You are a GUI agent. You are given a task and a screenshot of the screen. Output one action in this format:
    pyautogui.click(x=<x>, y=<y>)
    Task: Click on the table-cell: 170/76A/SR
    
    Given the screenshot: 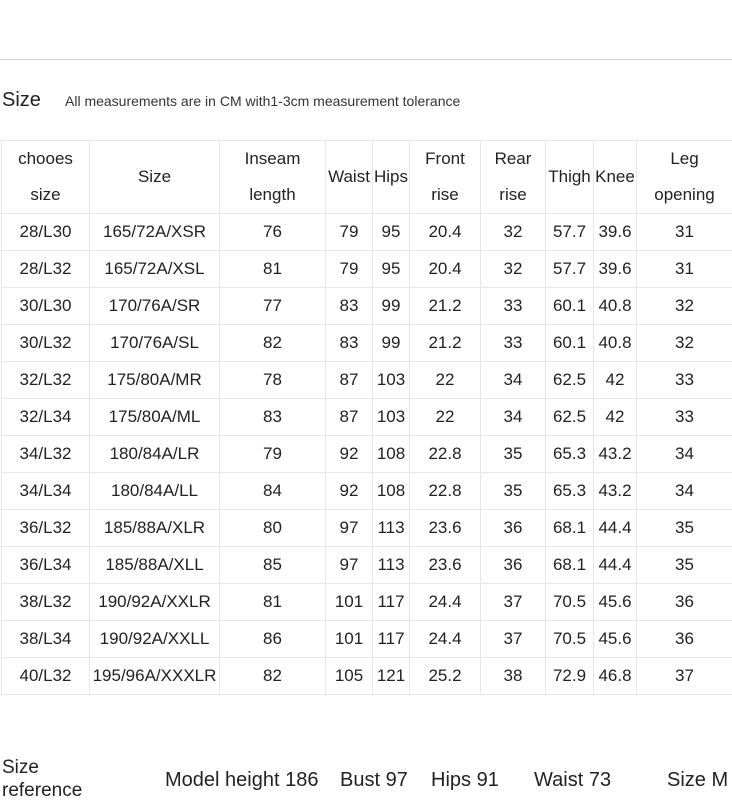 What is the action you would take?
    pyautogui.click(x=154, y=306)
    